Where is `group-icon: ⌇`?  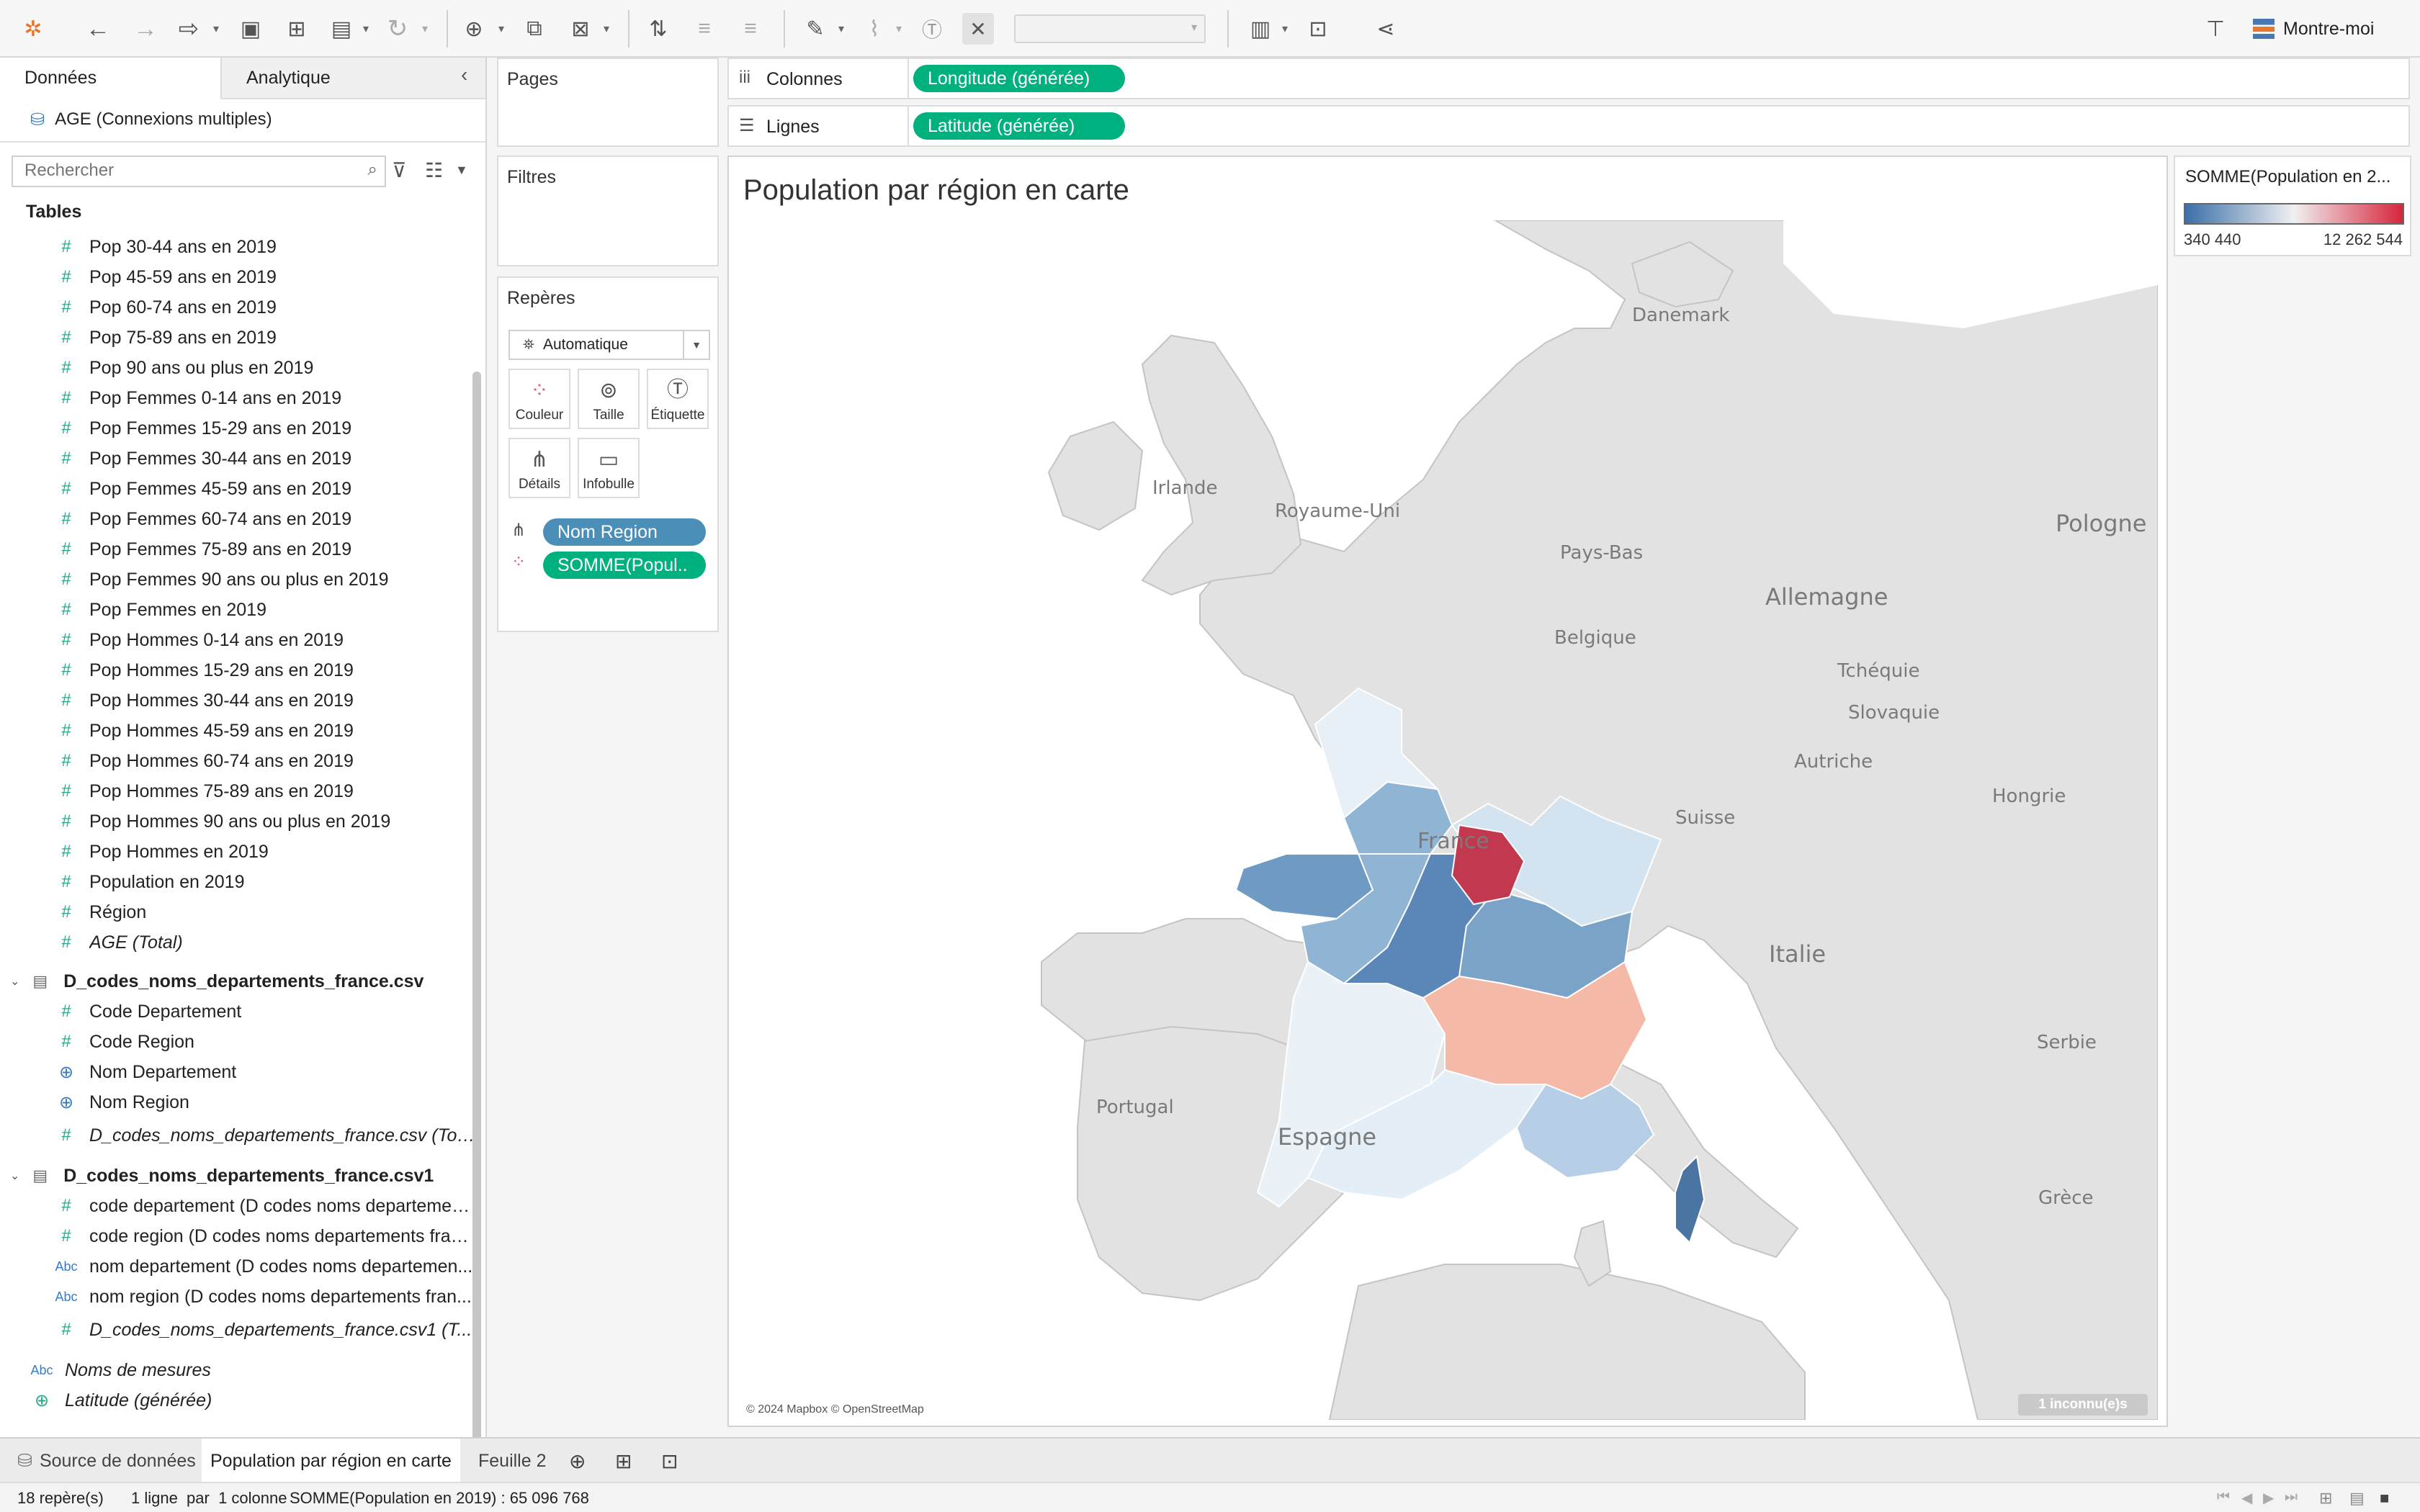 group-icon: ⌇ is located at coordinates (874, 29).